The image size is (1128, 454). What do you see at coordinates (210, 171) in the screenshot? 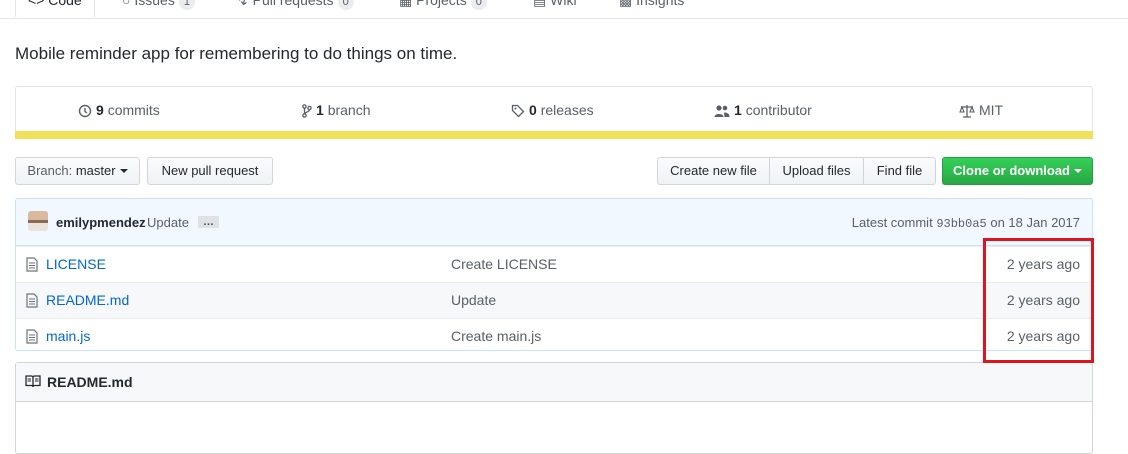
I see `new-pull-request-button: New pull request` at bounding box center [210, 171].